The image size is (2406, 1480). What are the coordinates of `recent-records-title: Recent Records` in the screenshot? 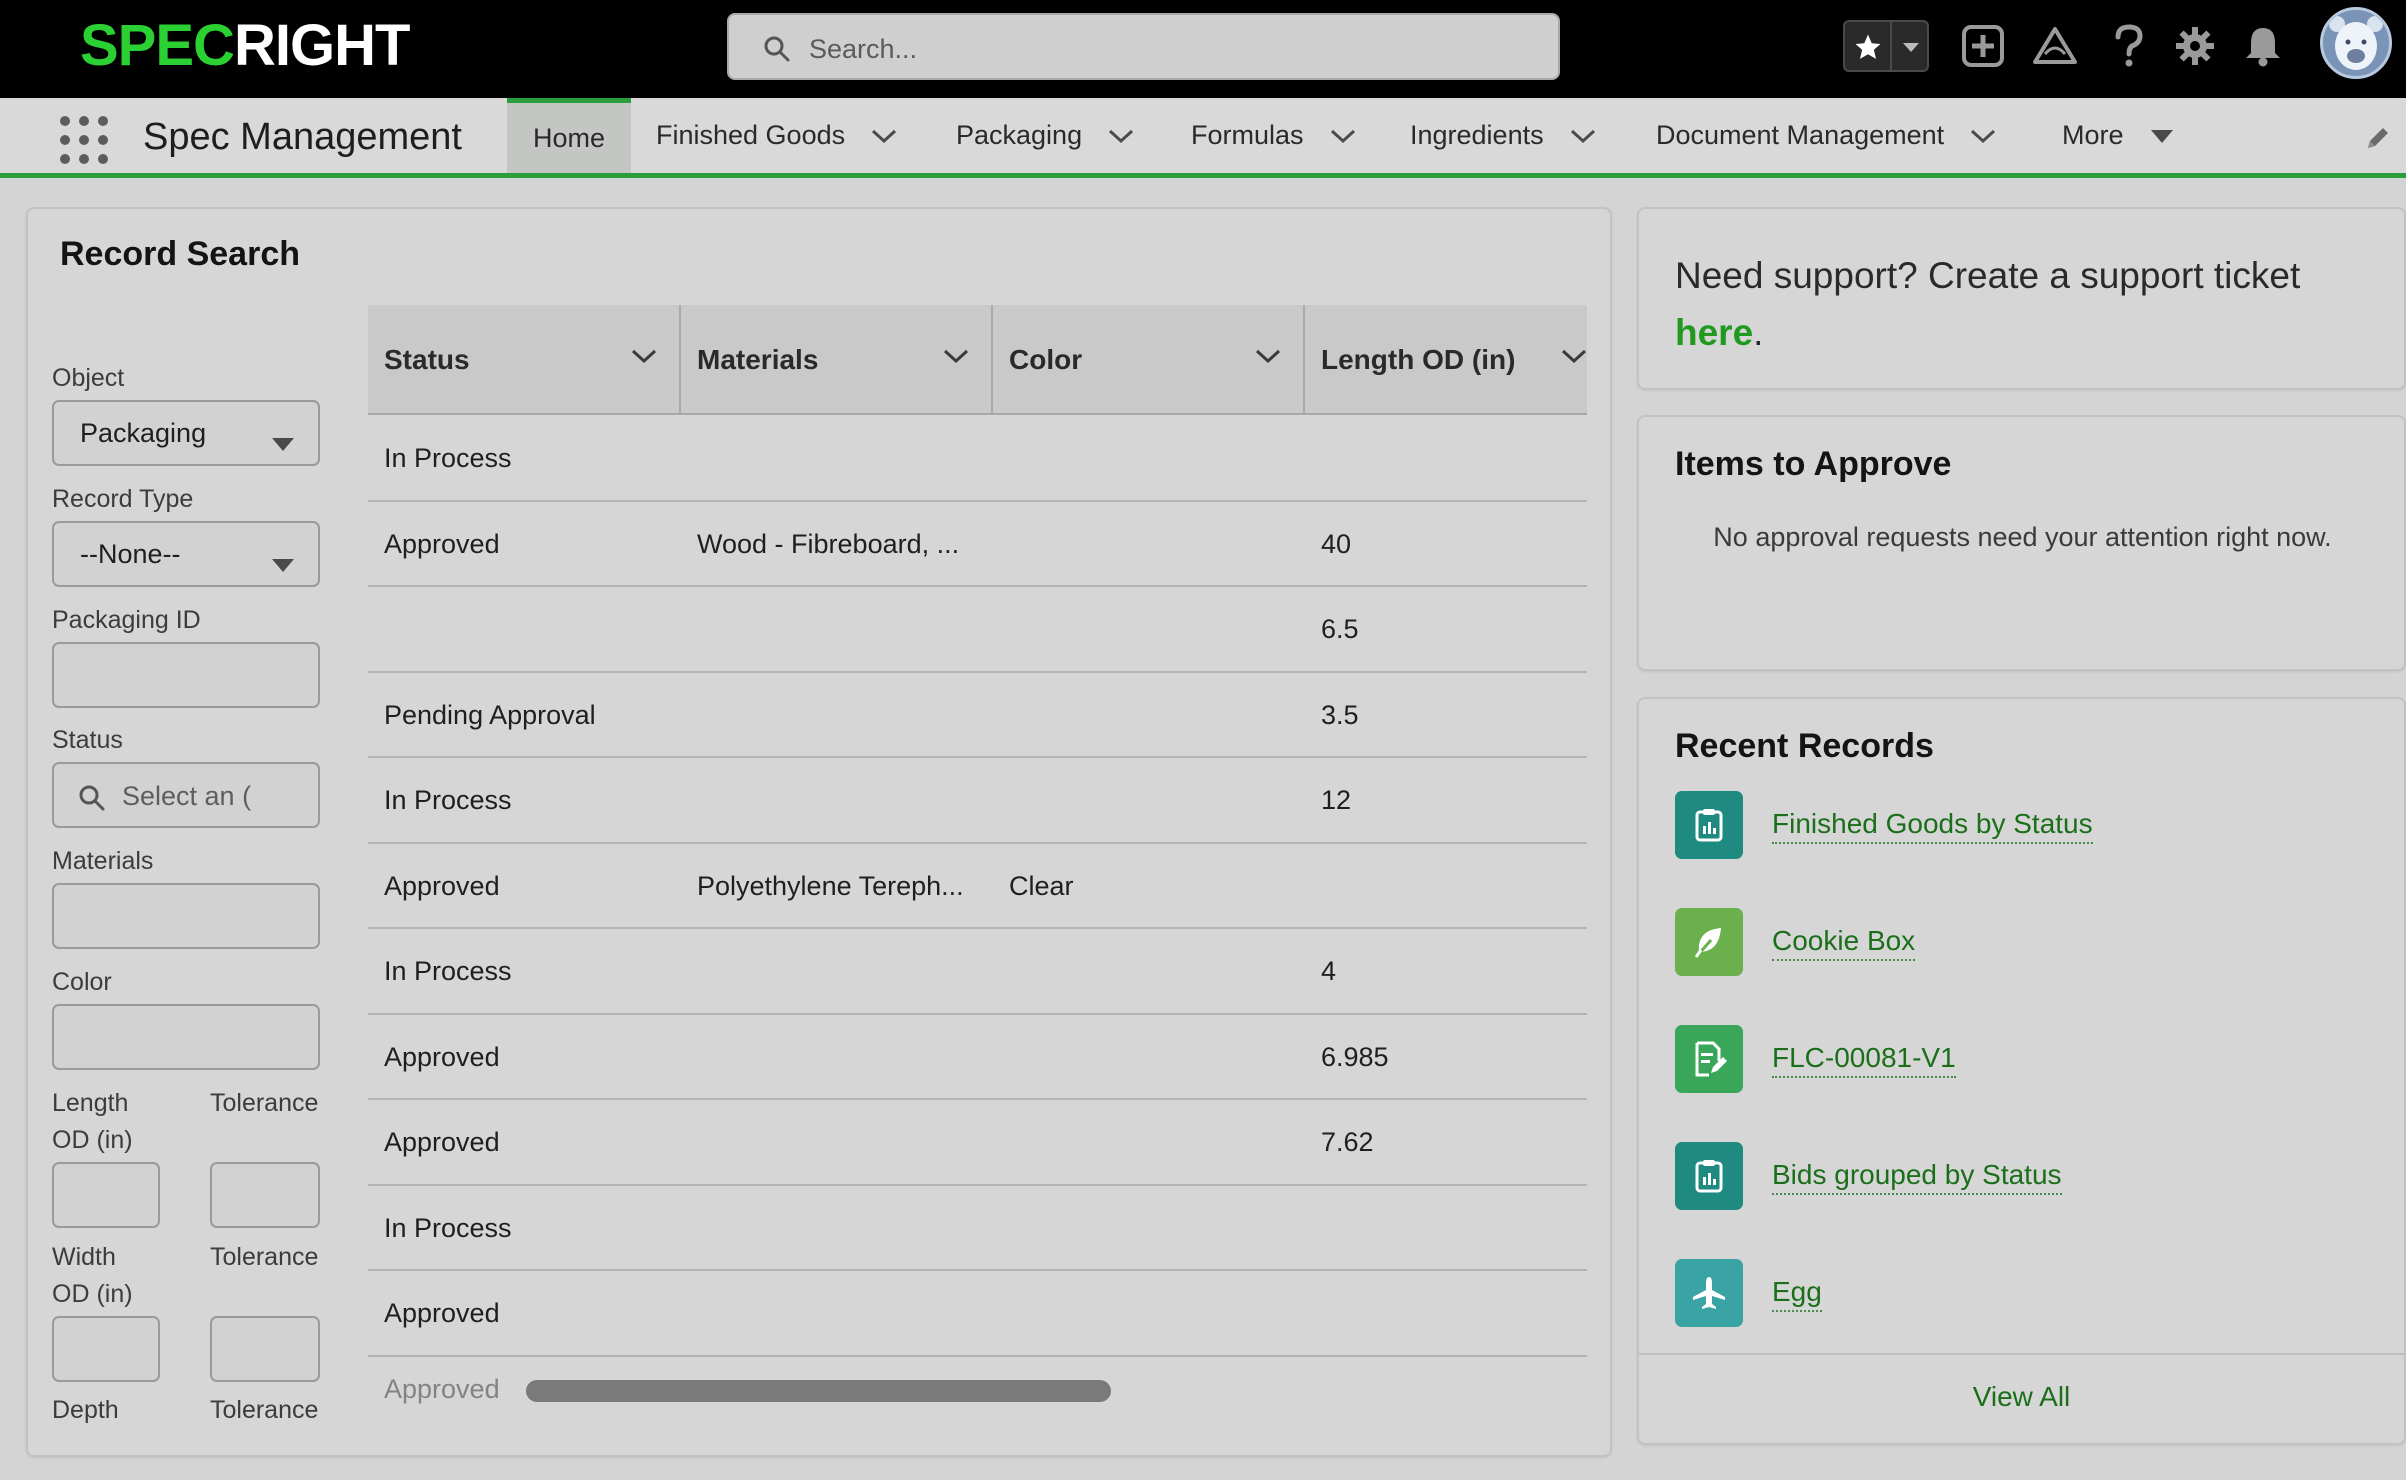 It's located at (1804, 746).